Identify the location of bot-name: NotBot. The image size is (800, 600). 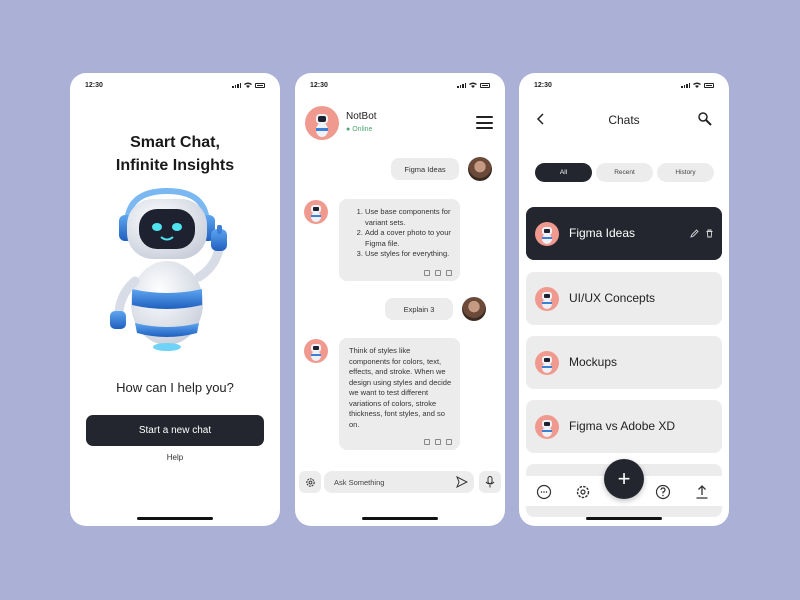
(361, 116).